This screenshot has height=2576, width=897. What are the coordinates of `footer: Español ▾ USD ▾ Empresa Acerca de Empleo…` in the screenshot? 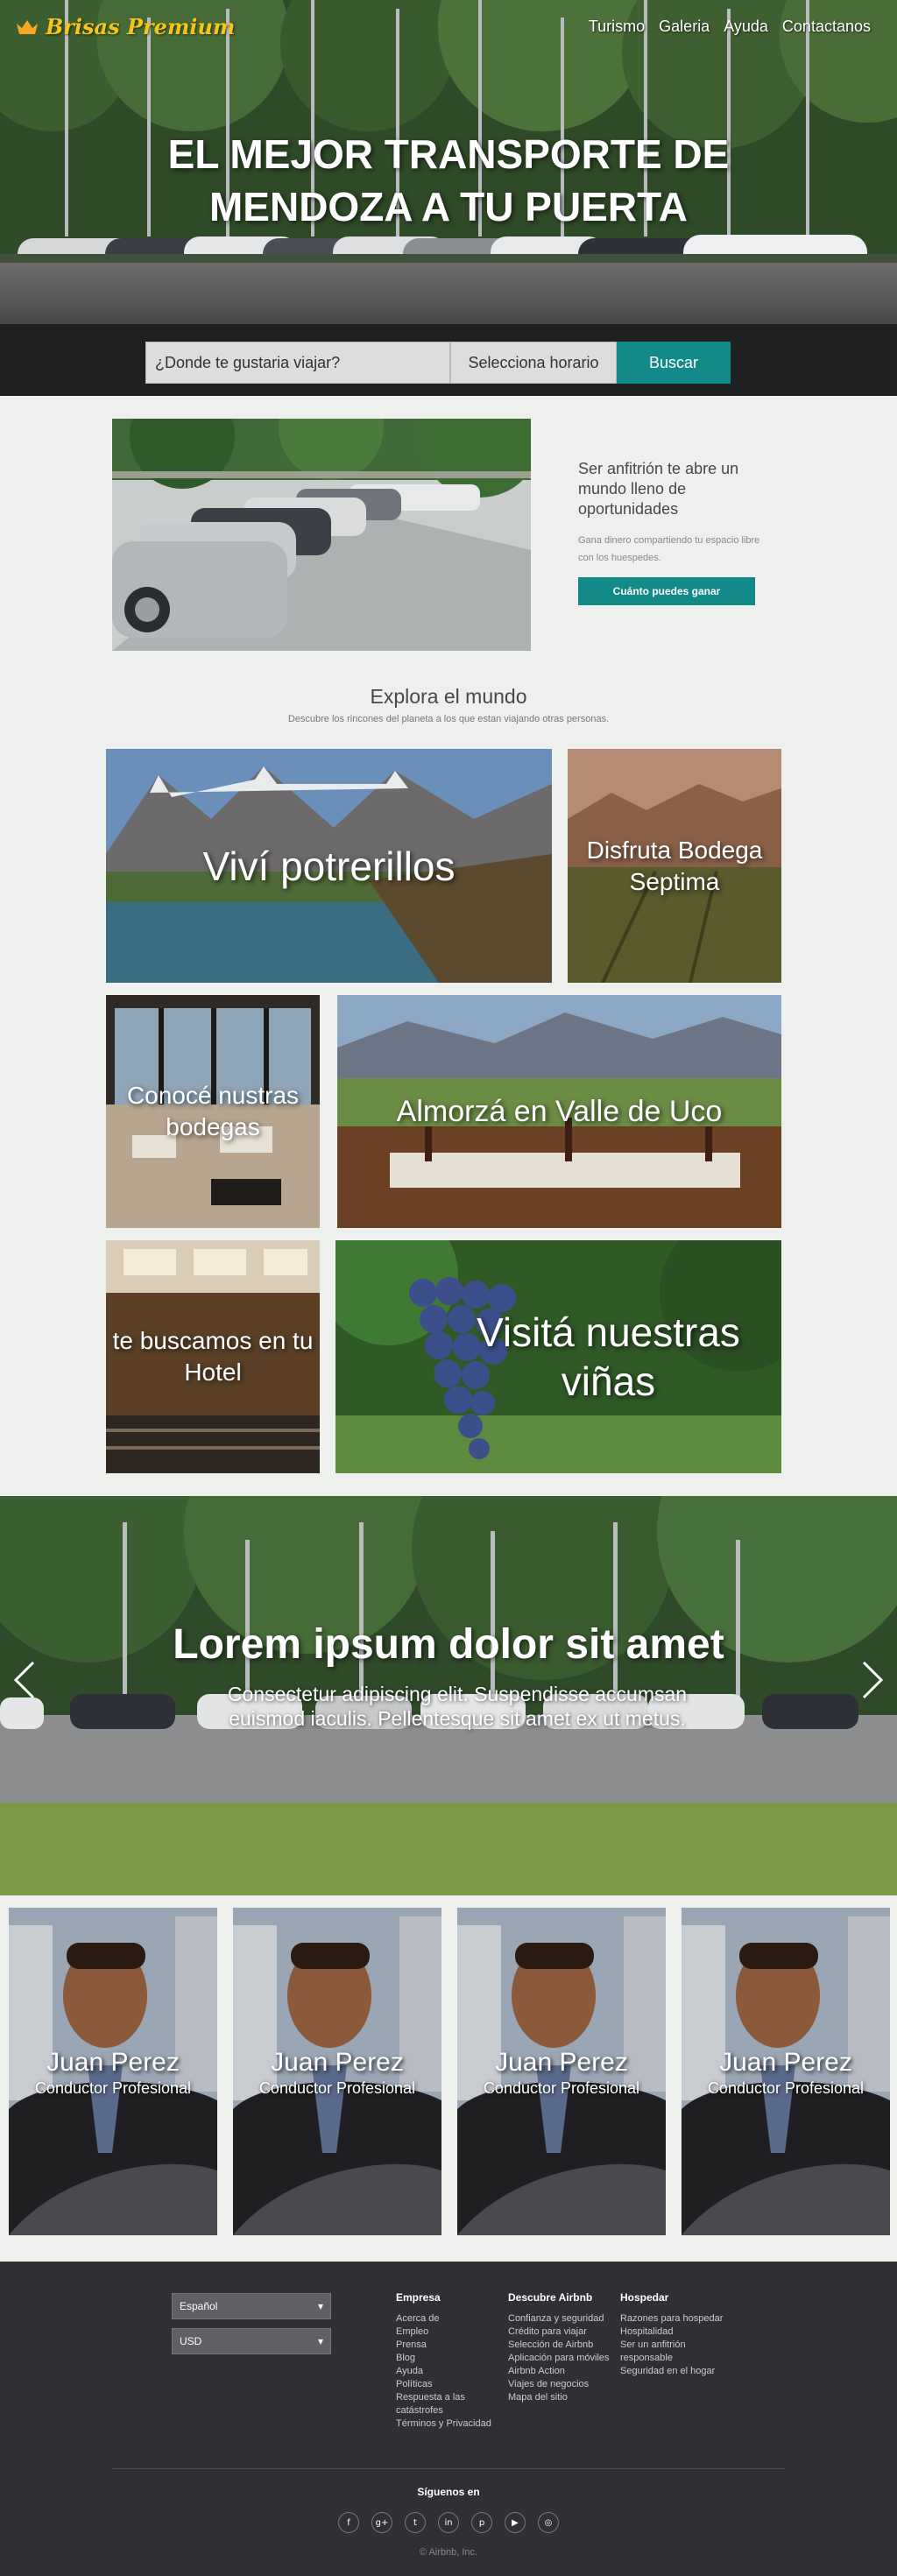 It's located at (448, 2419).